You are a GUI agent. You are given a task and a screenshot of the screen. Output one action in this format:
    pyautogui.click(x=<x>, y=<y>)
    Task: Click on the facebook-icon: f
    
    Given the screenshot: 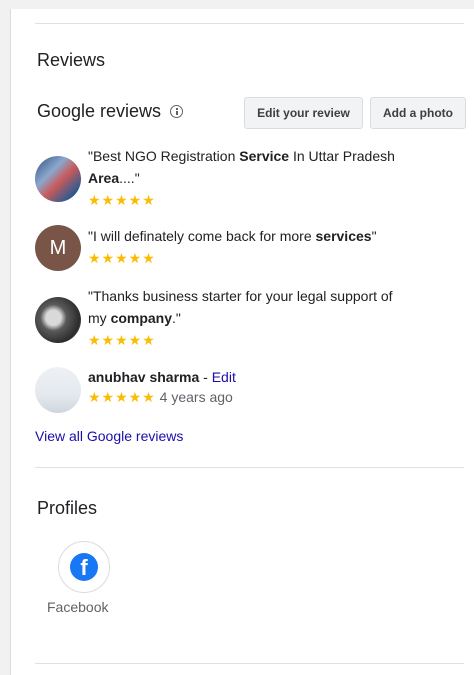 What is the action you would take?
    pyautogui.click(x=84, y=567)
    